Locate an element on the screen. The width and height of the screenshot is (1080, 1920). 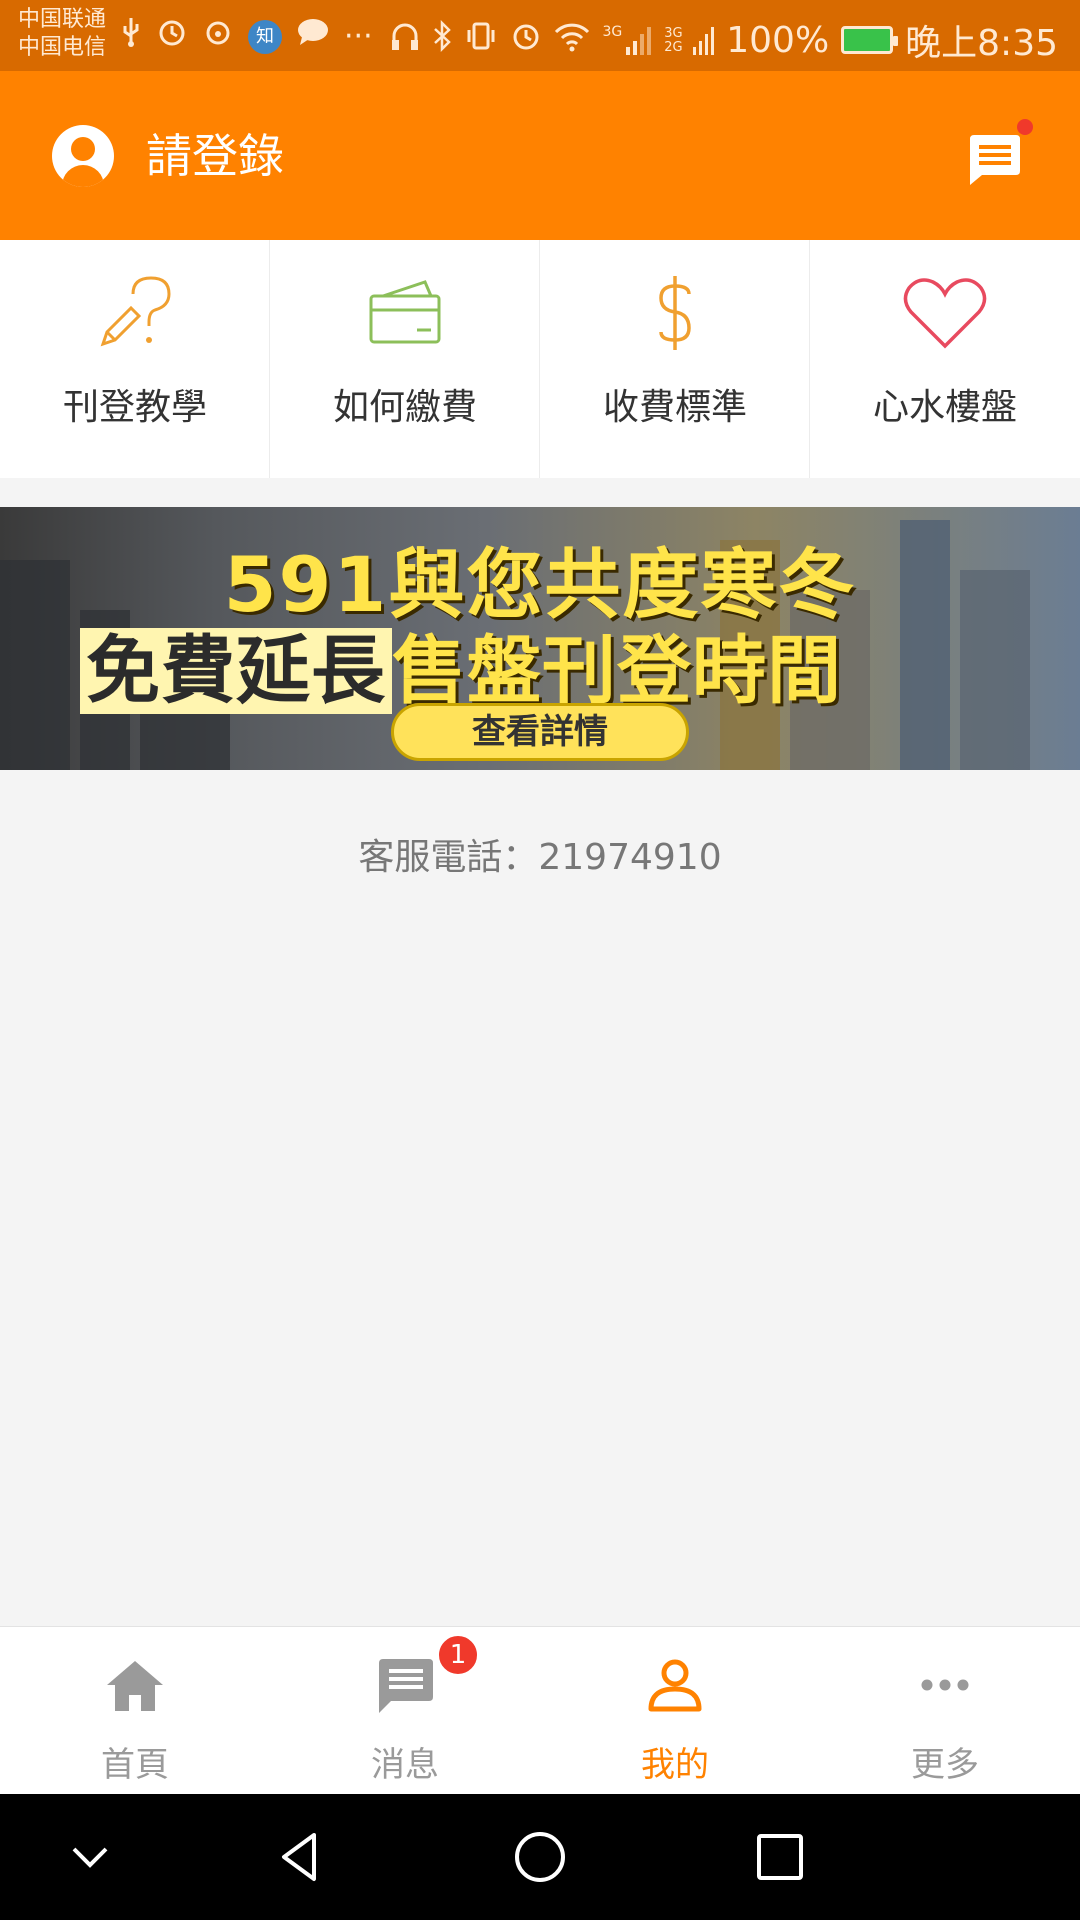
carrier-info: 中国联通 中国电信 is located at coordinates (62, 34).